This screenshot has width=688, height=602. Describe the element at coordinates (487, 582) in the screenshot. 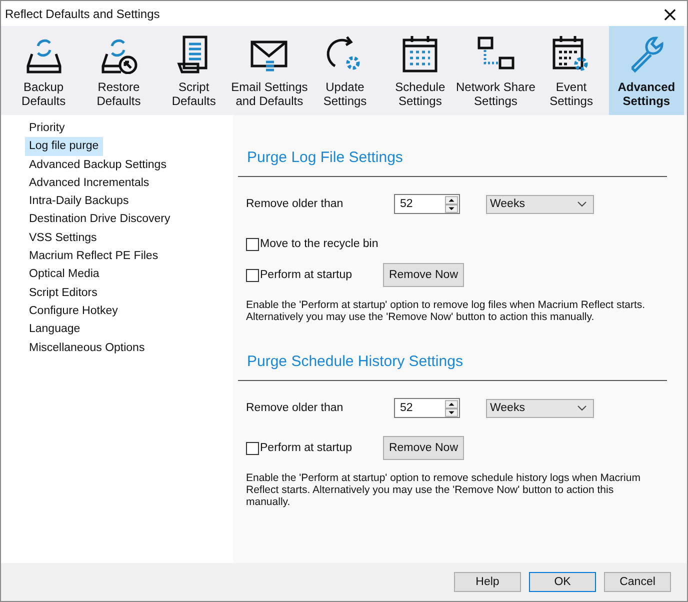

I see `dialog-button: Help` at that location.